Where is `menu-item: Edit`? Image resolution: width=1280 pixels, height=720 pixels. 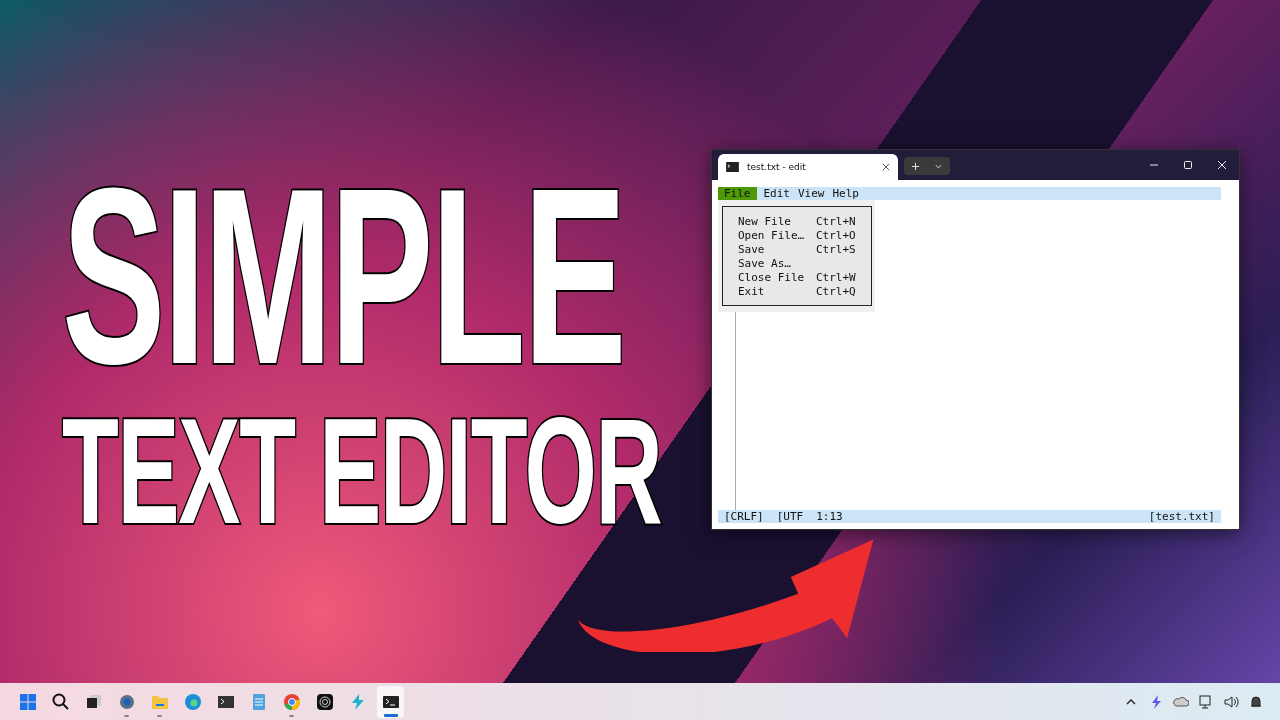 menu-item: Edit is located at coordinates (776, 193).